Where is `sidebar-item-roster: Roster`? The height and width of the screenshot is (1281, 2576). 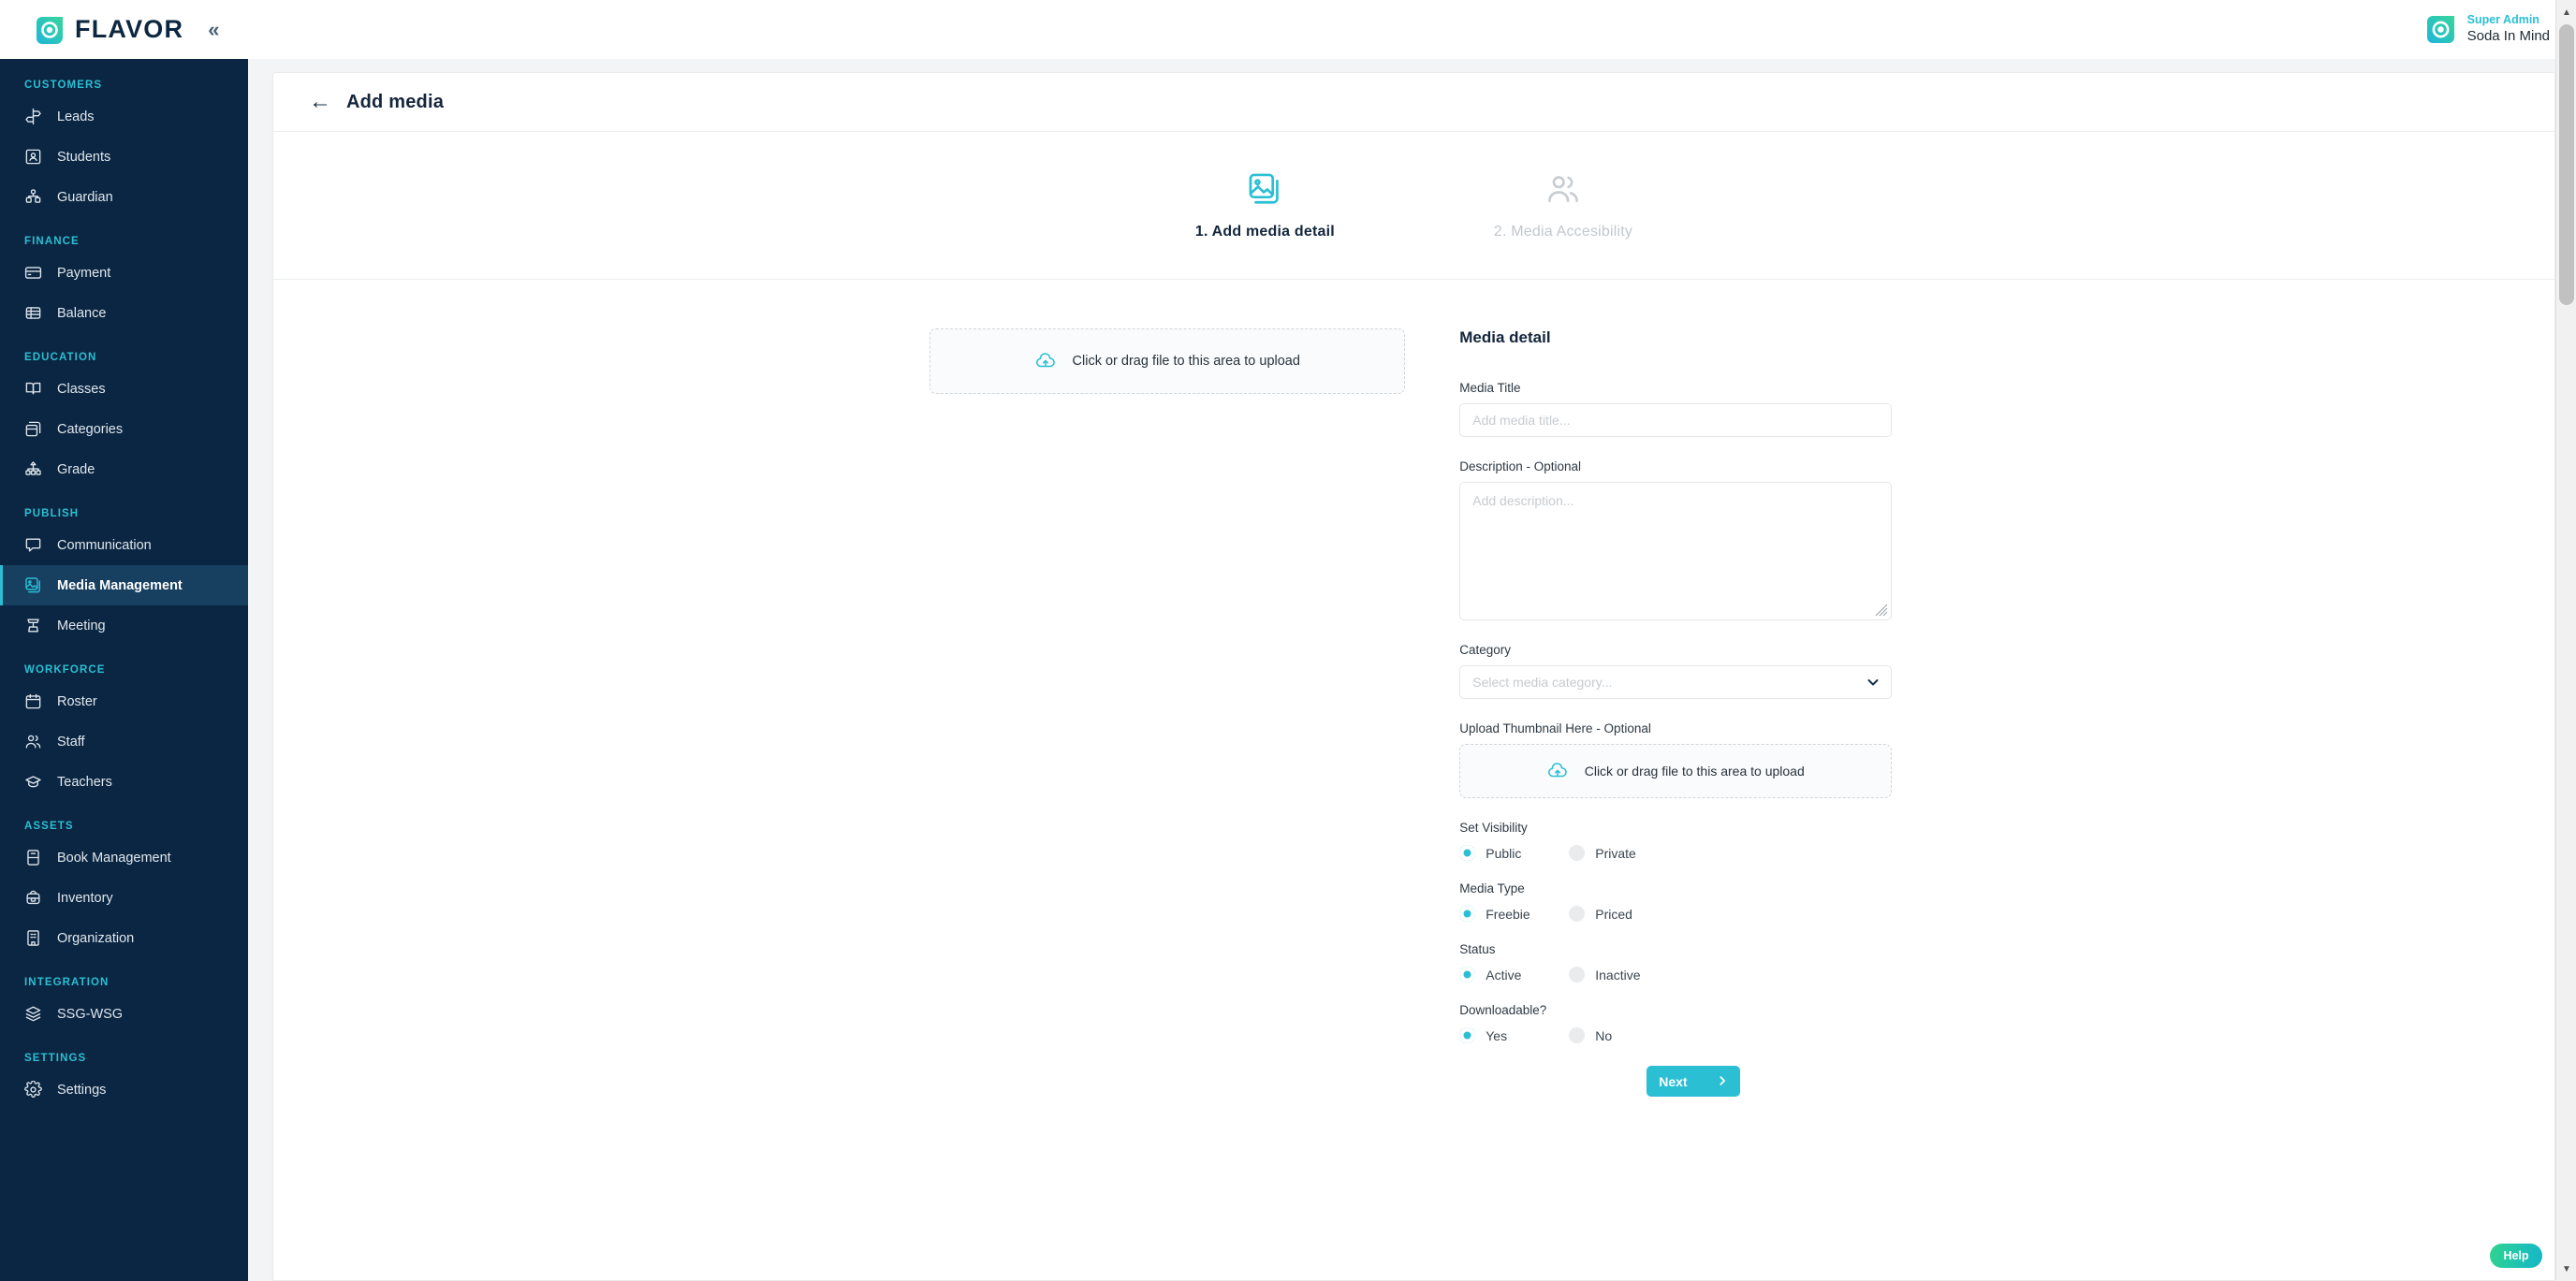 sidebar-item-roster: Roster is located at coordinates (124, 701).